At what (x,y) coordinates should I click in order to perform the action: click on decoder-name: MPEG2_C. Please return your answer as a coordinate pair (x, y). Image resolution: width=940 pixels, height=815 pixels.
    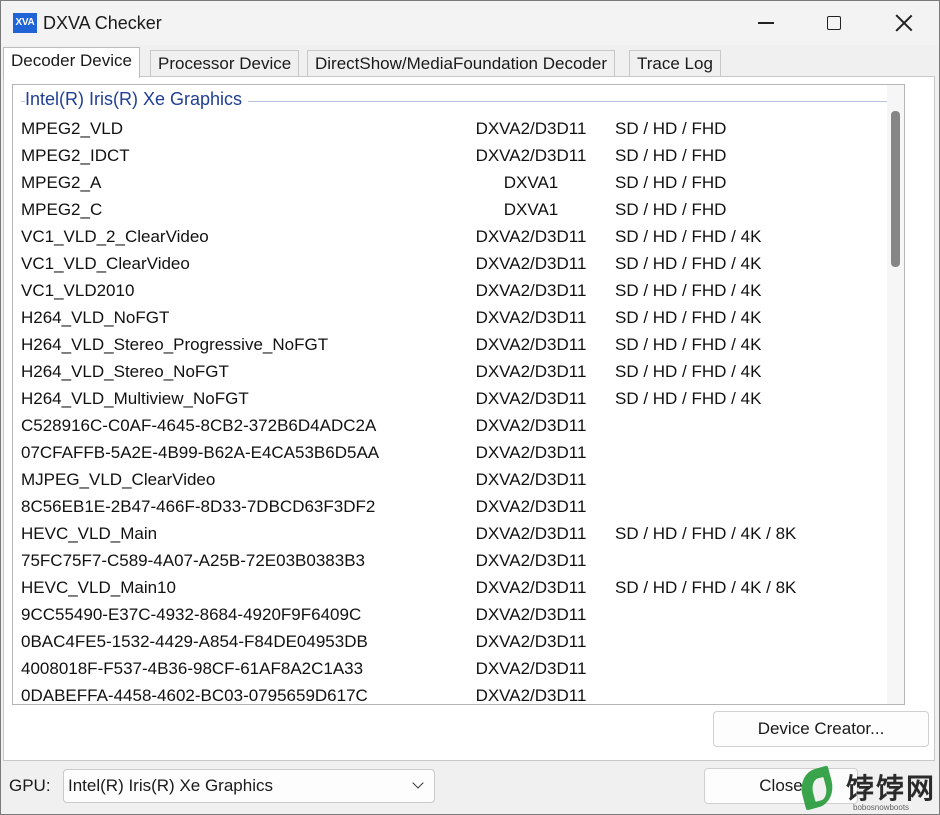
    Looking at the image, I should click on (62, 209).